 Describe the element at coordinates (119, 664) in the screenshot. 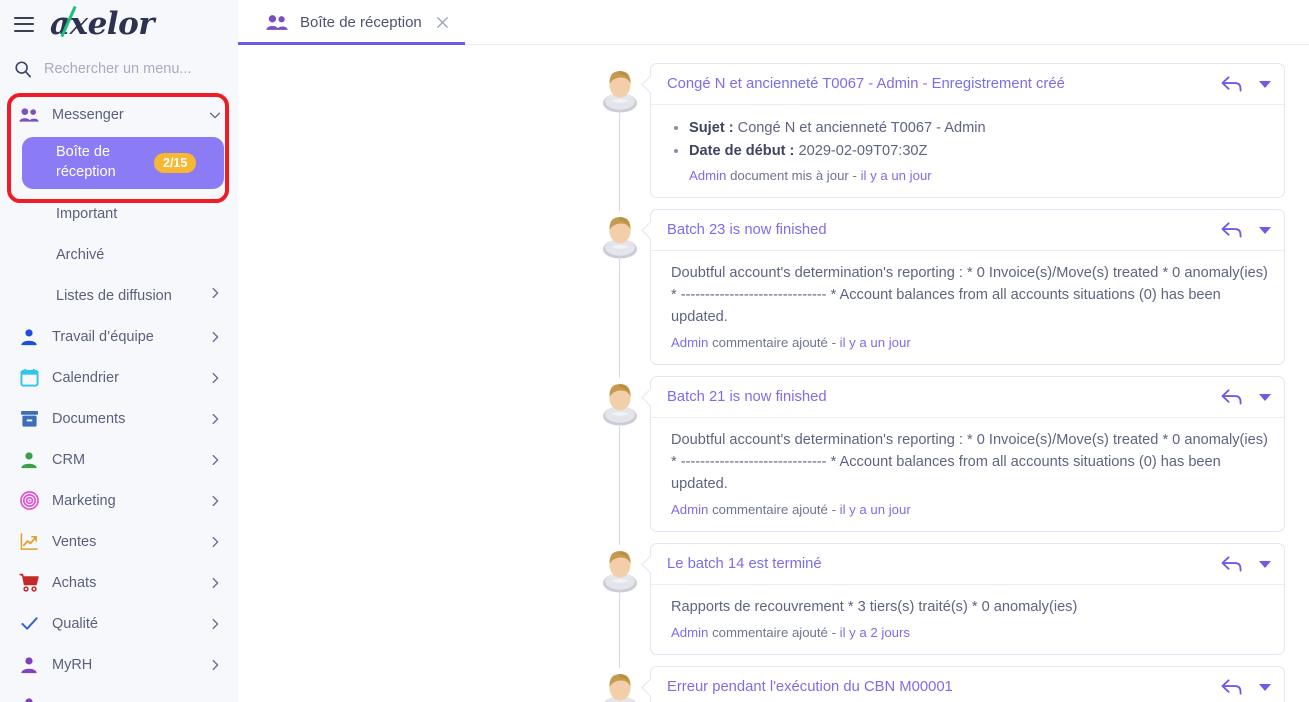

I see `sidebar-item-myrh: MyRH` at that location.